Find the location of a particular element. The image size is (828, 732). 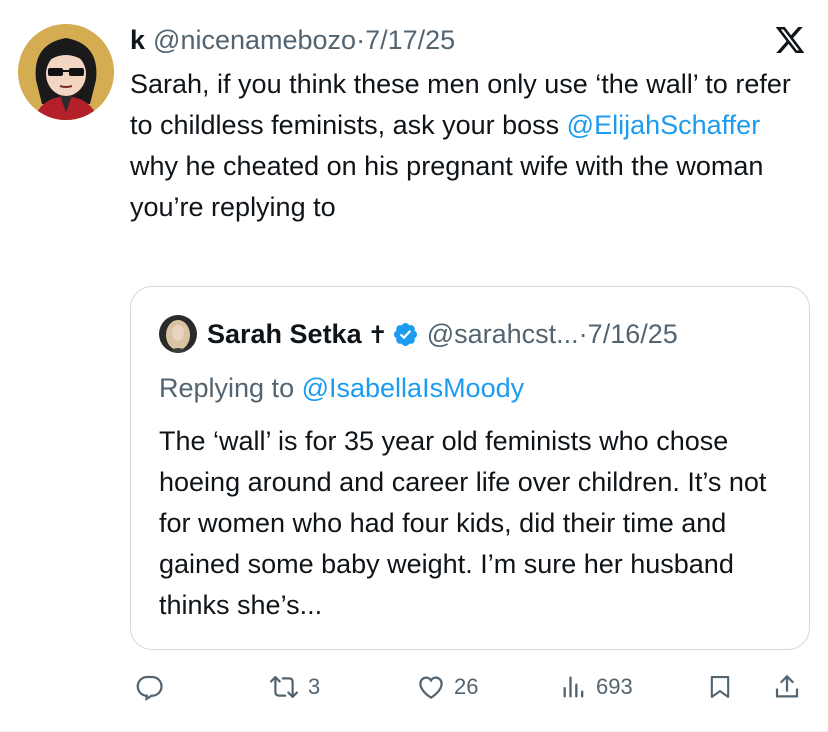

retweet-icon is located at coordinates (284, 687).